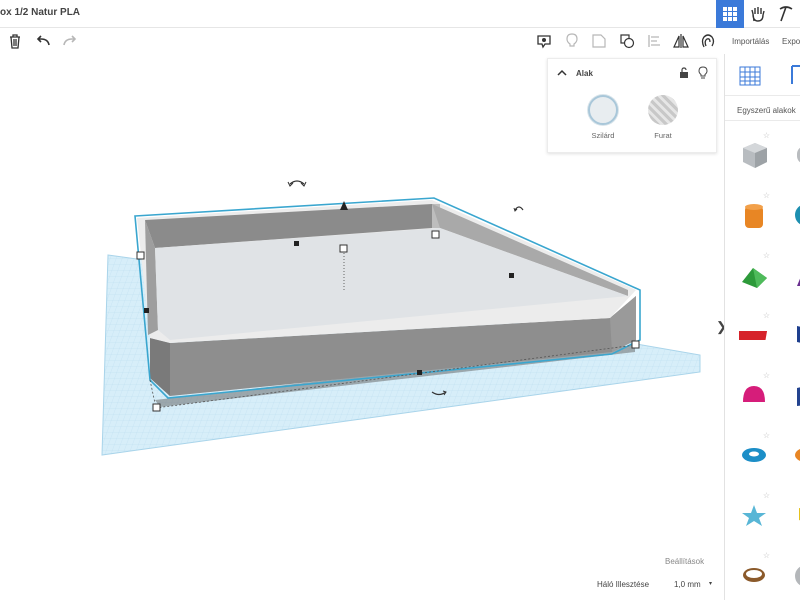  I want to click on torus-icon, so click(754, 455).